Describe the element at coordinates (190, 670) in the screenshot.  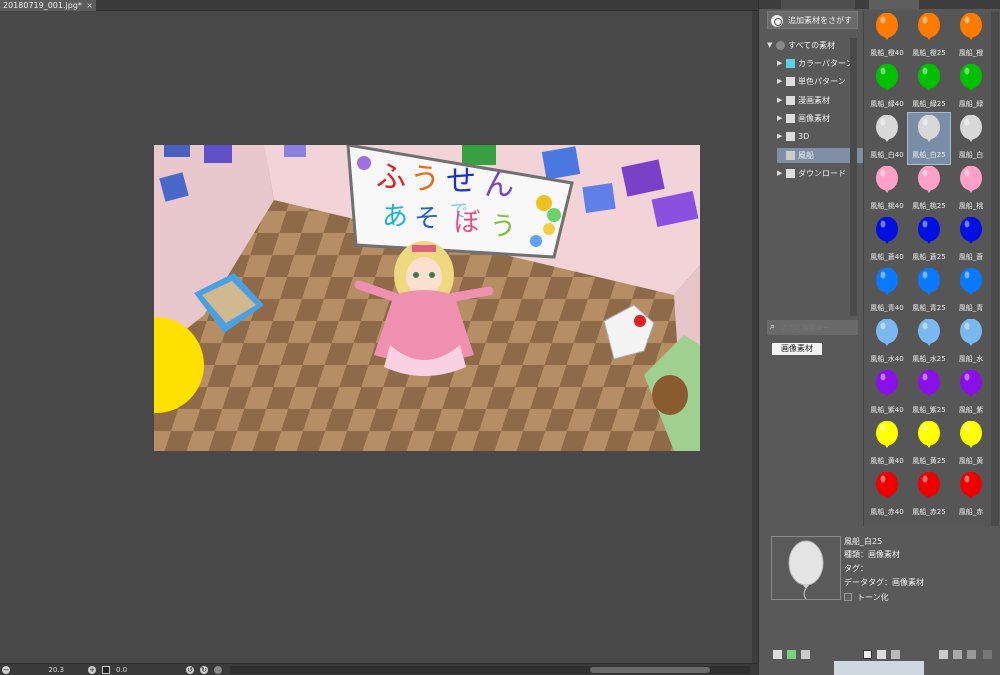
I see `rotate-left-icon: ↺` at that location.